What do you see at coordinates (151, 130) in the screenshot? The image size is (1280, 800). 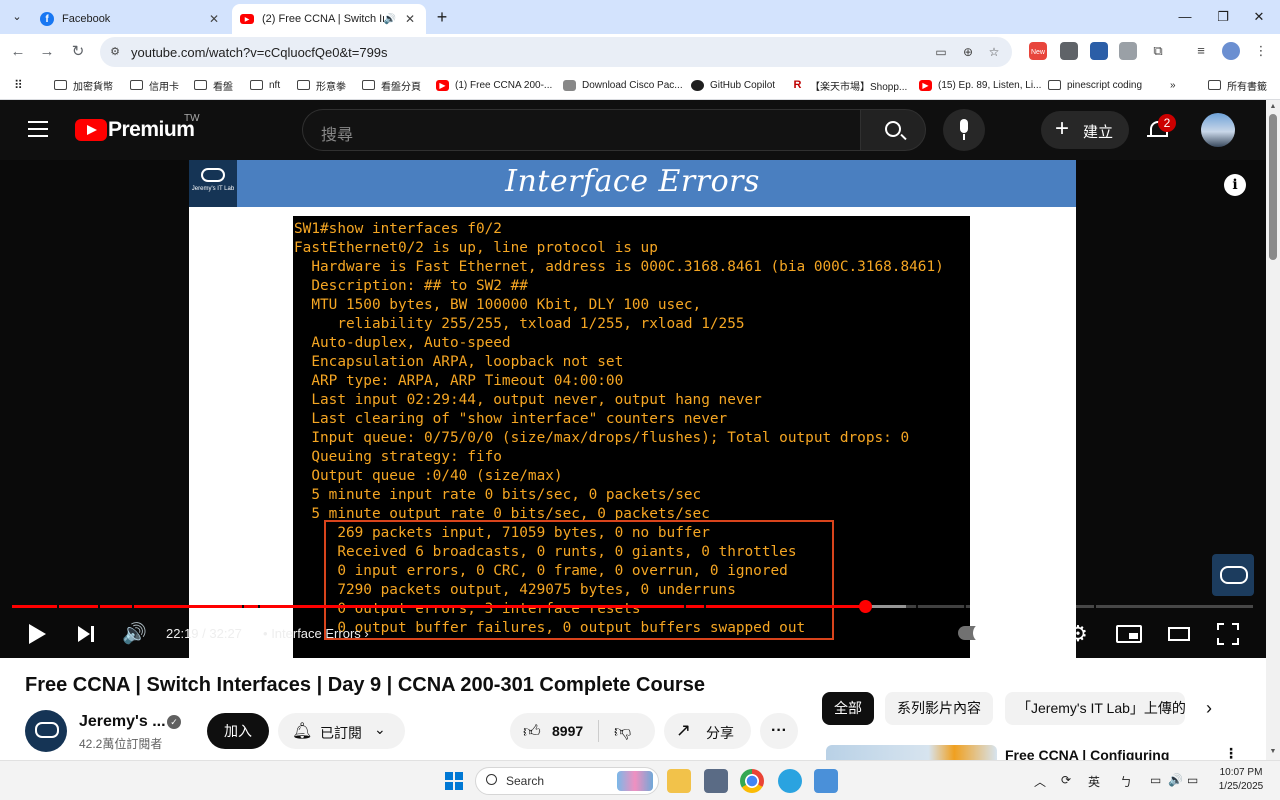 I see `youtube-brand: Premium` at bounding box center [151, 130].